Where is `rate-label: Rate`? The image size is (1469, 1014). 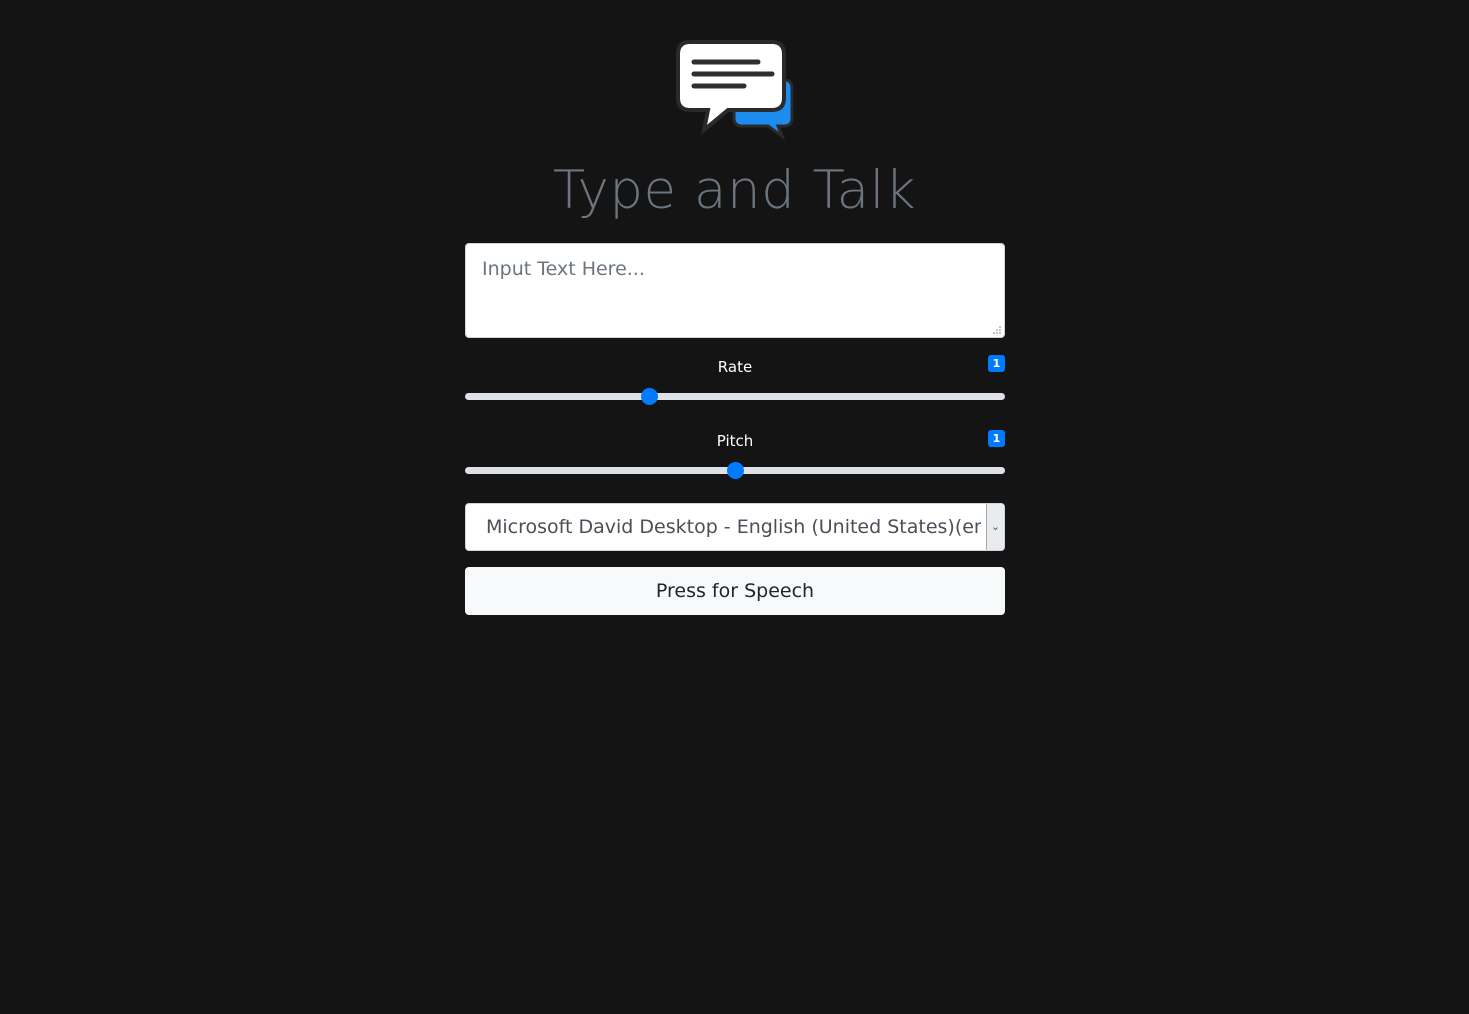 rate-label: Rate is located at coordinates (735, 367).